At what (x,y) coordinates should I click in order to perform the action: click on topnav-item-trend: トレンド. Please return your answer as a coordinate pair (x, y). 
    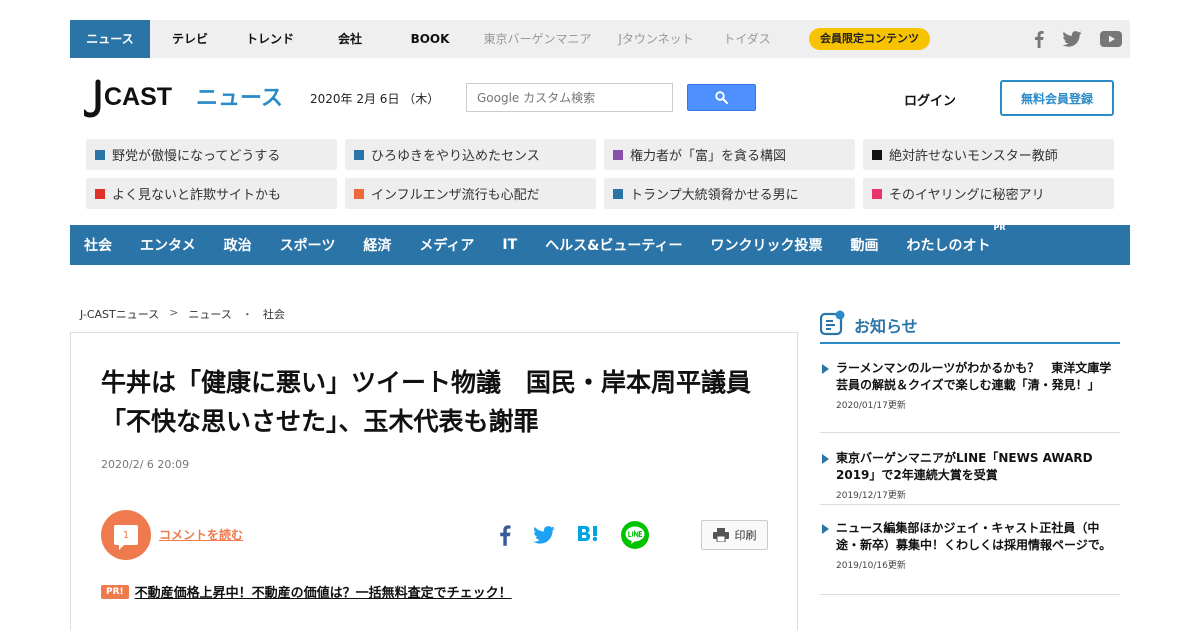
    Looking at the image, I should click on (270, 39).